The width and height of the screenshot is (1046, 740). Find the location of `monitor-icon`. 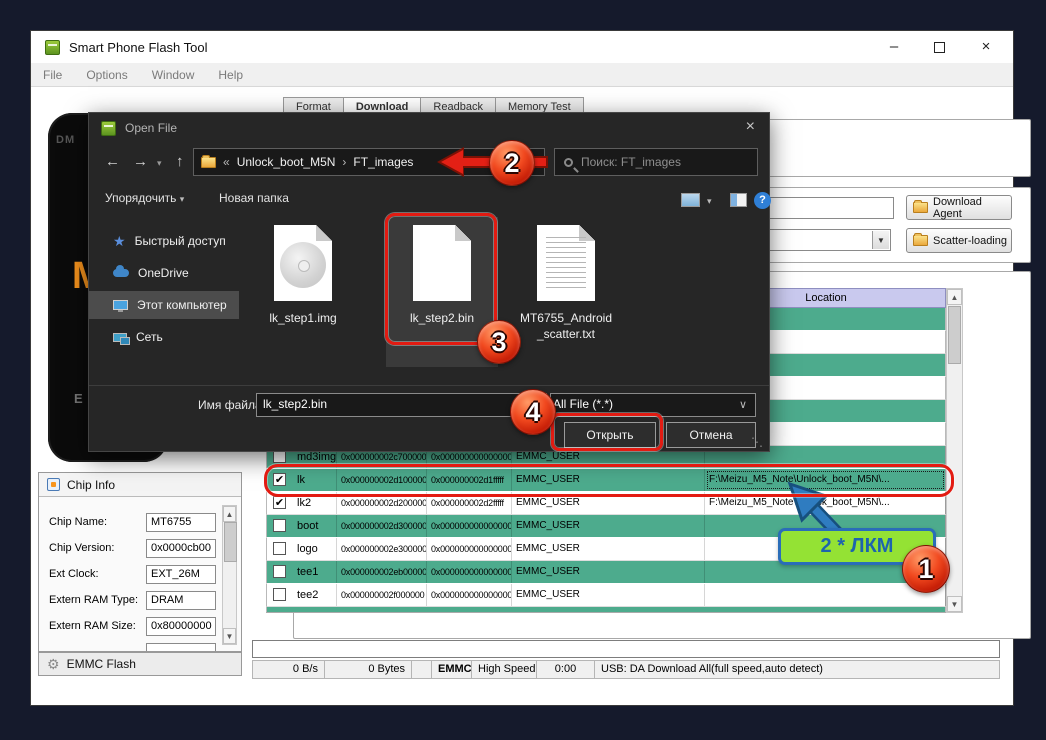

monitor-icon is located at coordinates (120, 306).